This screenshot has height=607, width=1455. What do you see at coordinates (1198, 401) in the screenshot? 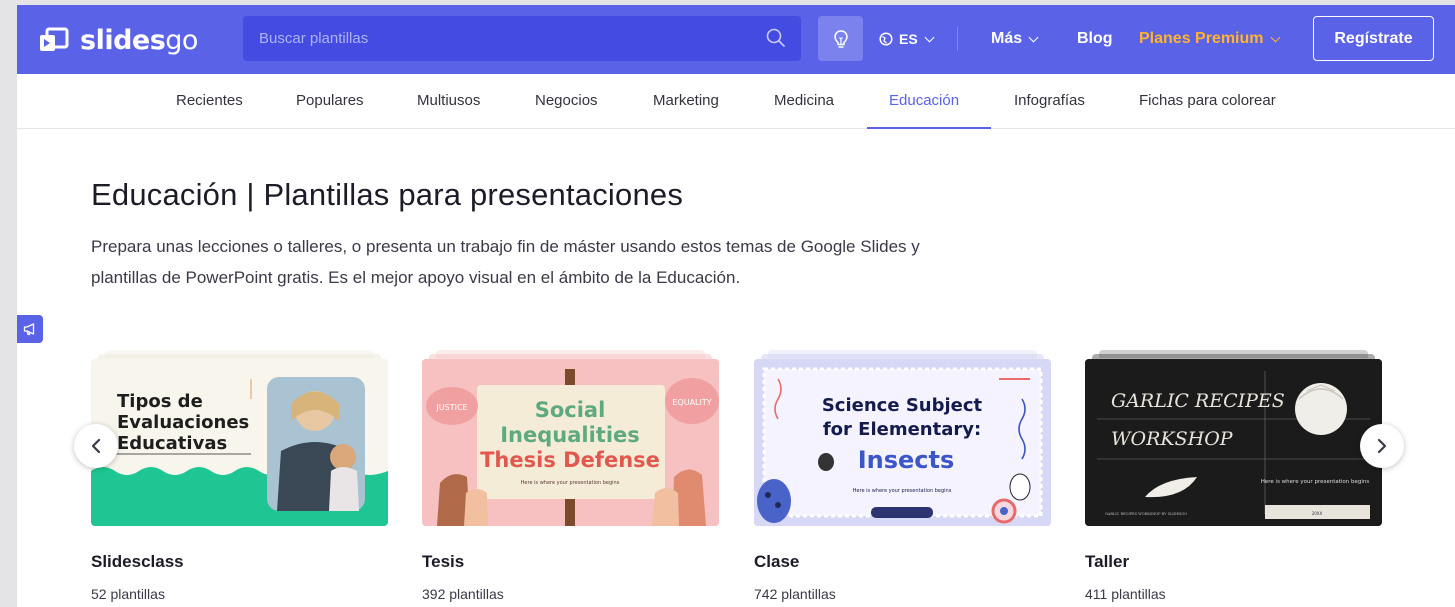
I see `thumbnail-text: GARLIC RECIPES` at bounding box center [1198, 401].